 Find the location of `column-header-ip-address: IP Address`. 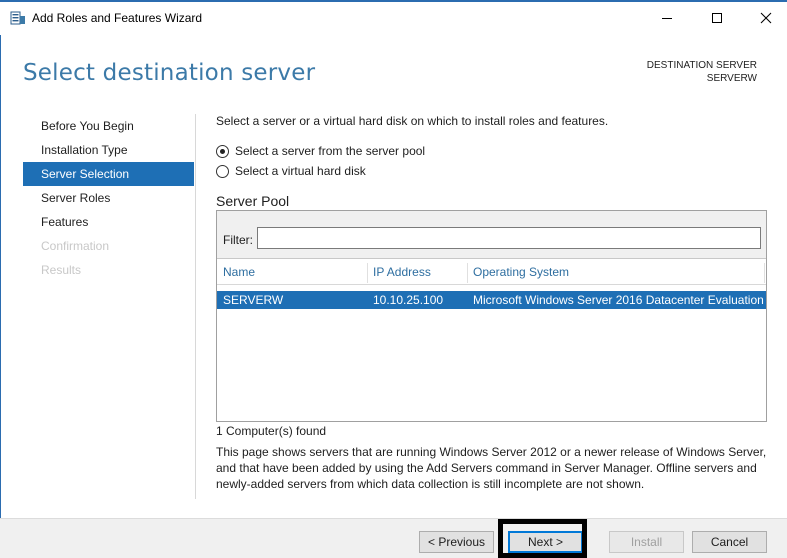

column-header-ip-address: IP Address is located at coordinates (417, 273).